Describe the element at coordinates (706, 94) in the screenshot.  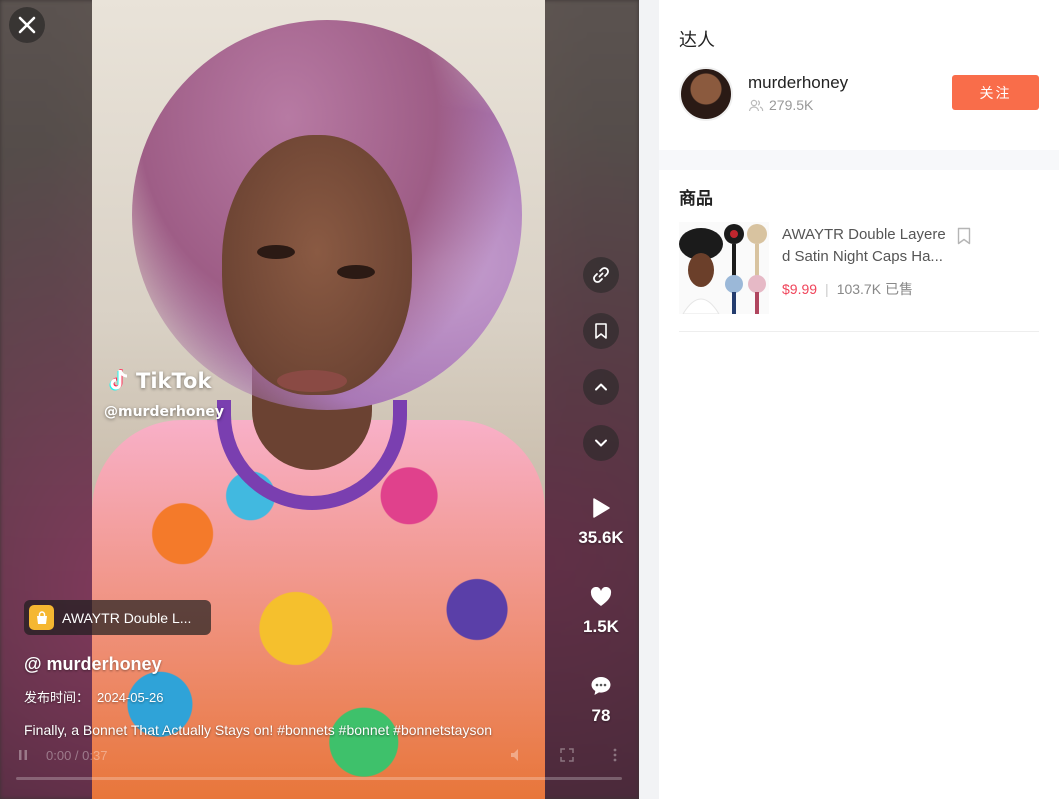
I see `avatar` at that location.